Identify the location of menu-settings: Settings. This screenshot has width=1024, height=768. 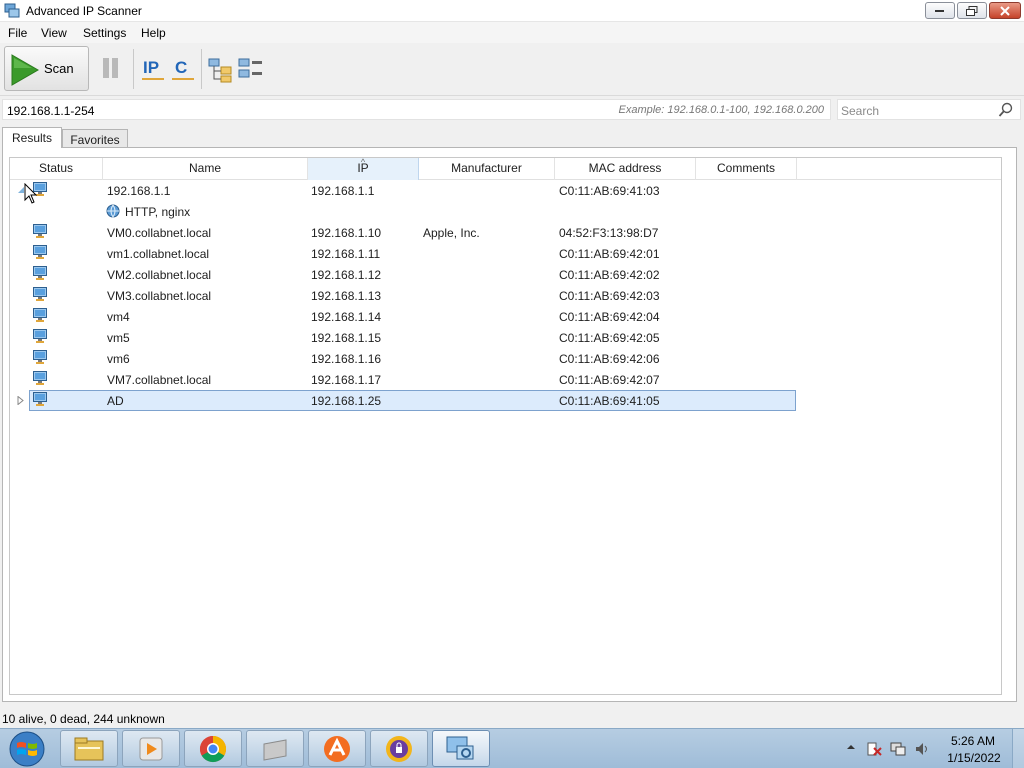
(104, 33).